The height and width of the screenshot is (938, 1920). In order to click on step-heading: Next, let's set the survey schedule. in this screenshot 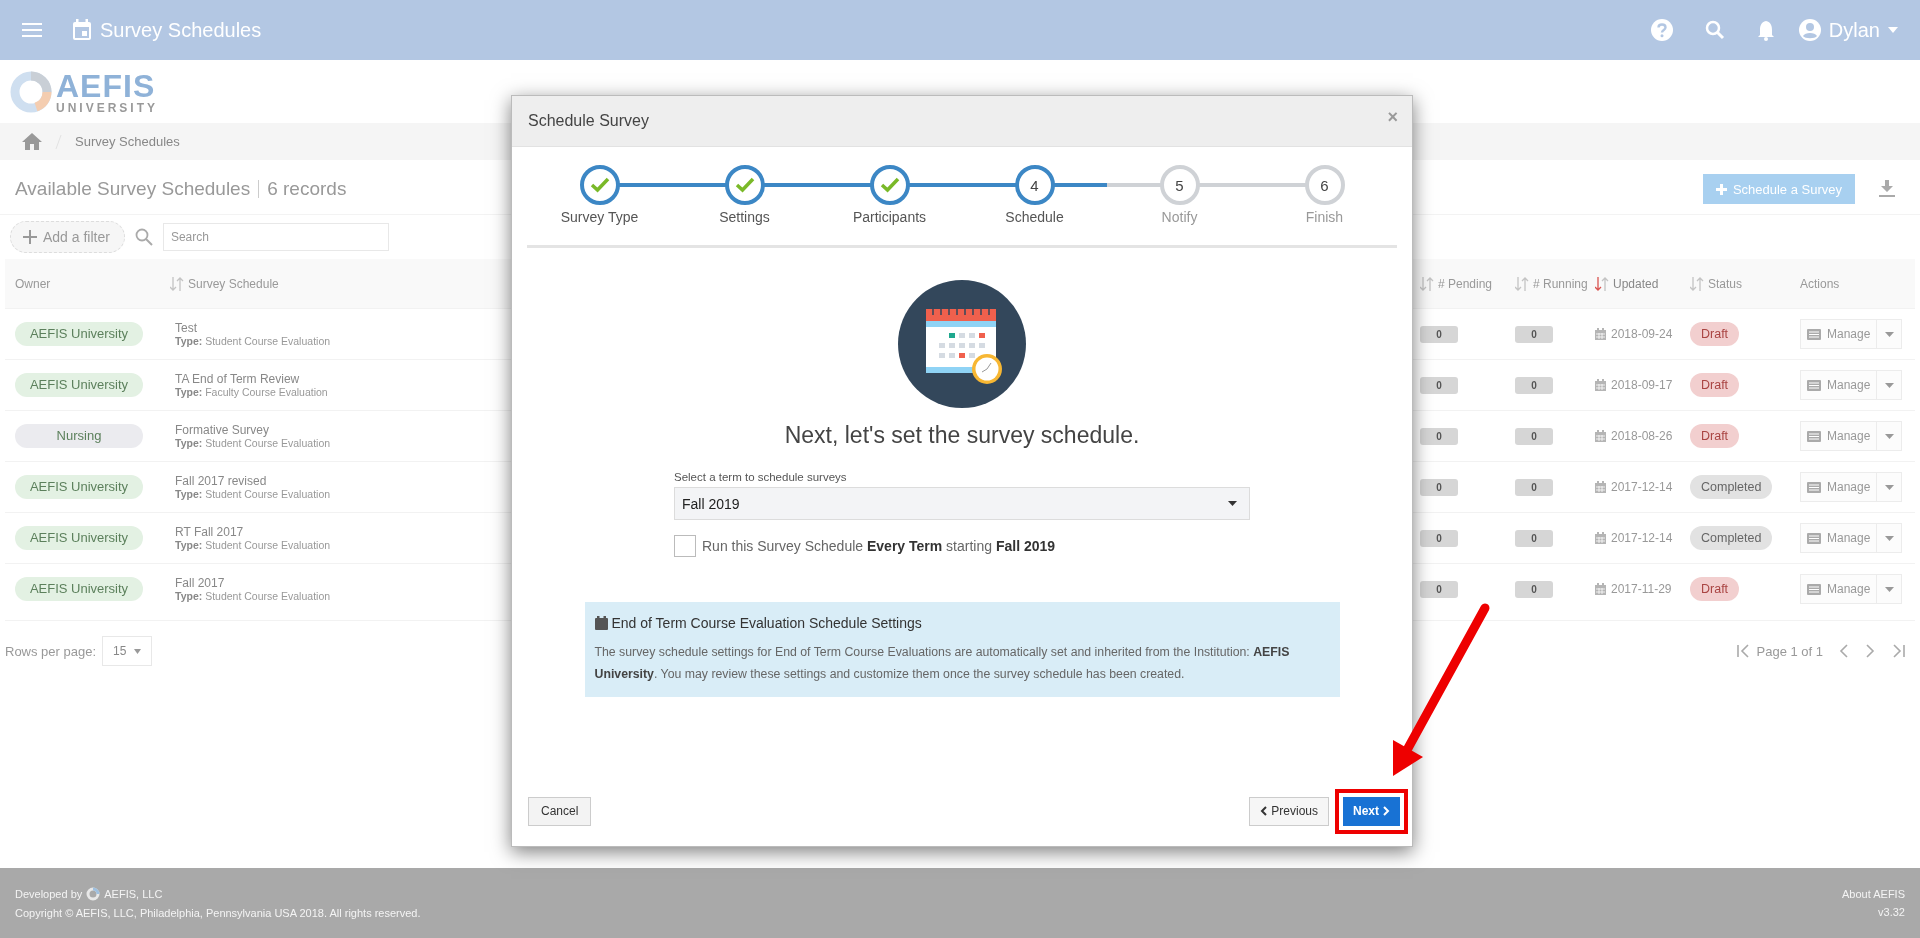, I will do `click(962, 435)`.